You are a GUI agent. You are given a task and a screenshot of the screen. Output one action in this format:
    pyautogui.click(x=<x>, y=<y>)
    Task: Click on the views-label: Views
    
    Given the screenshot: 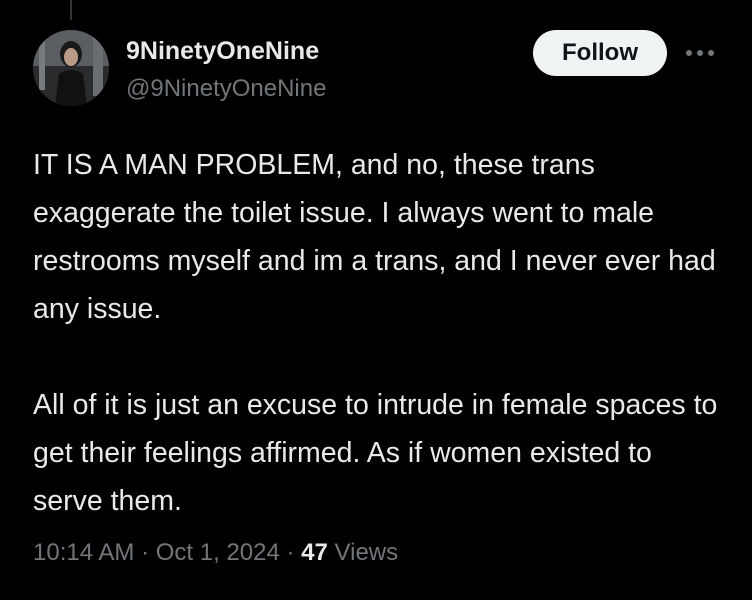 What is the action you would take?
    pyautogui.click(x=366, y=552)
    